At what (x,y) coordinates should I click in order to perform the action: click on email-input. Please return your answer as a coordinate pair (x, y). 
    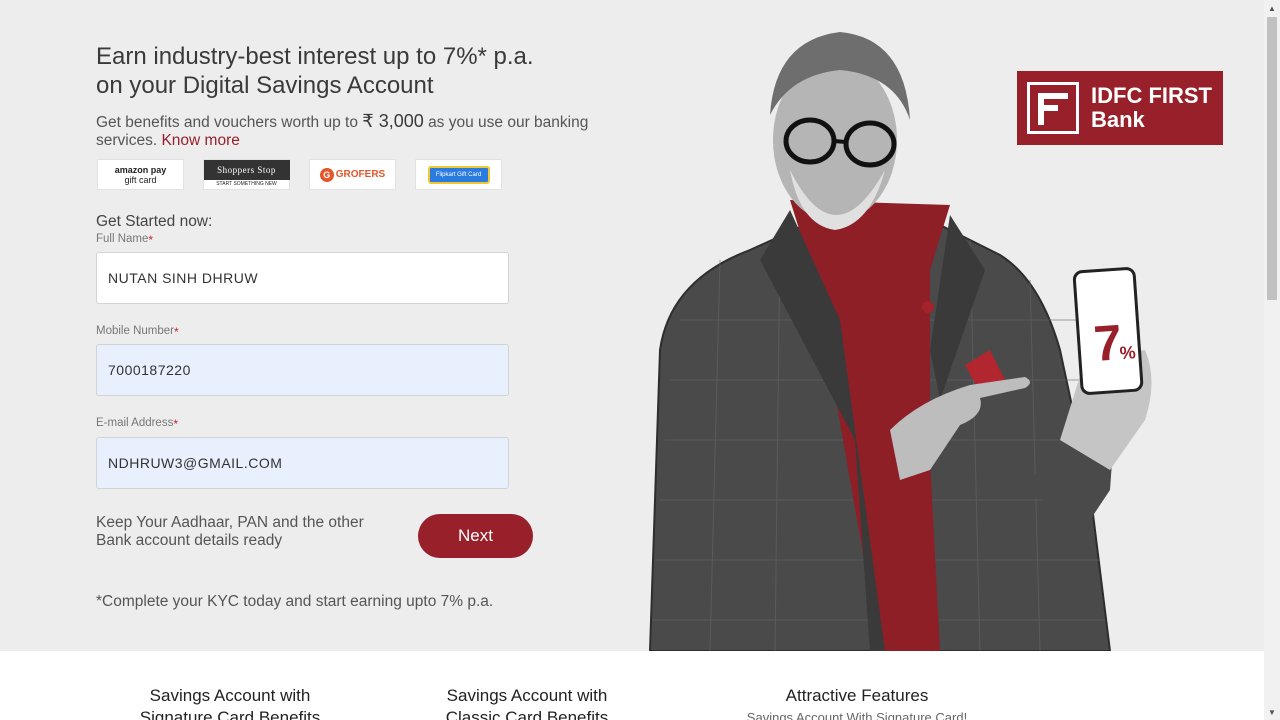
    Looking at the image, I should click on (302, 463).